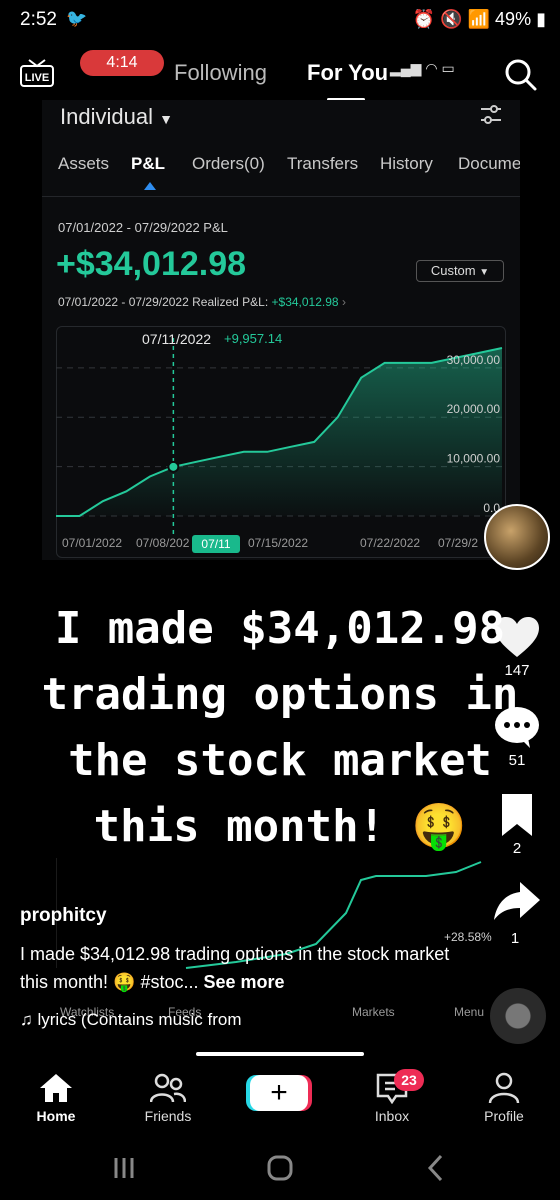 This screenshot has height=1200, width=560. I want to click on caption-line: I made $34,012.98, so click(280, 628).